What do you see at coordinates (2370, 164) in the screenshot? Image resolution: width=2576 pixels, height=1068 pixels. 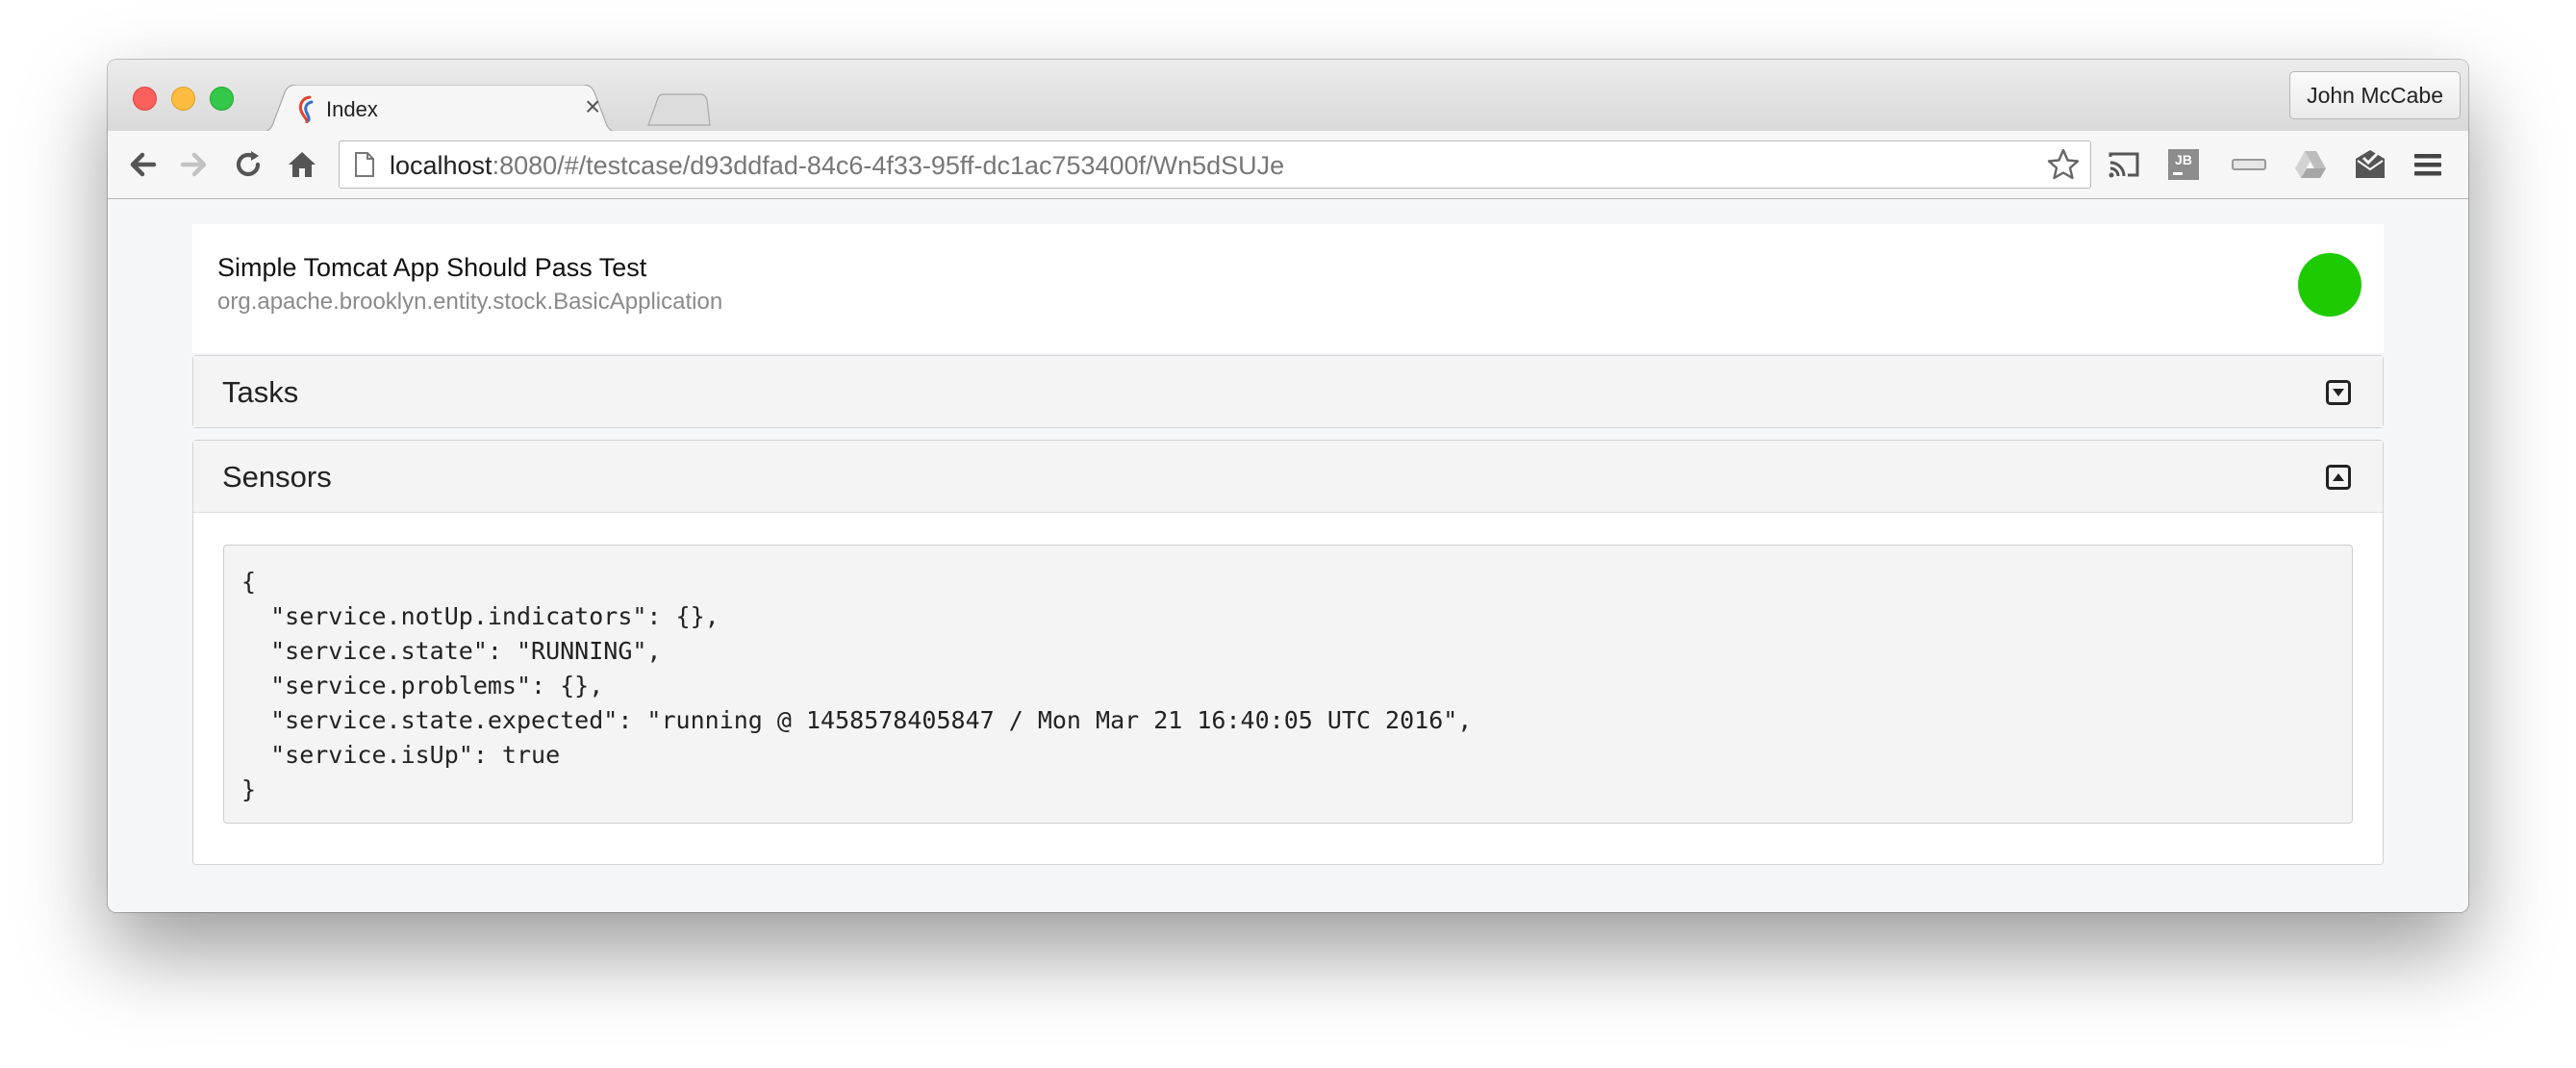 I see `mail-check-icon` at bounding box center [2370, 164].